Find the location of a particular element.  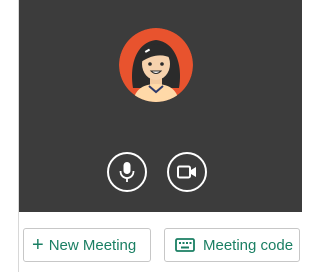

camera-toggle-button is located at coordinates (187, 172).